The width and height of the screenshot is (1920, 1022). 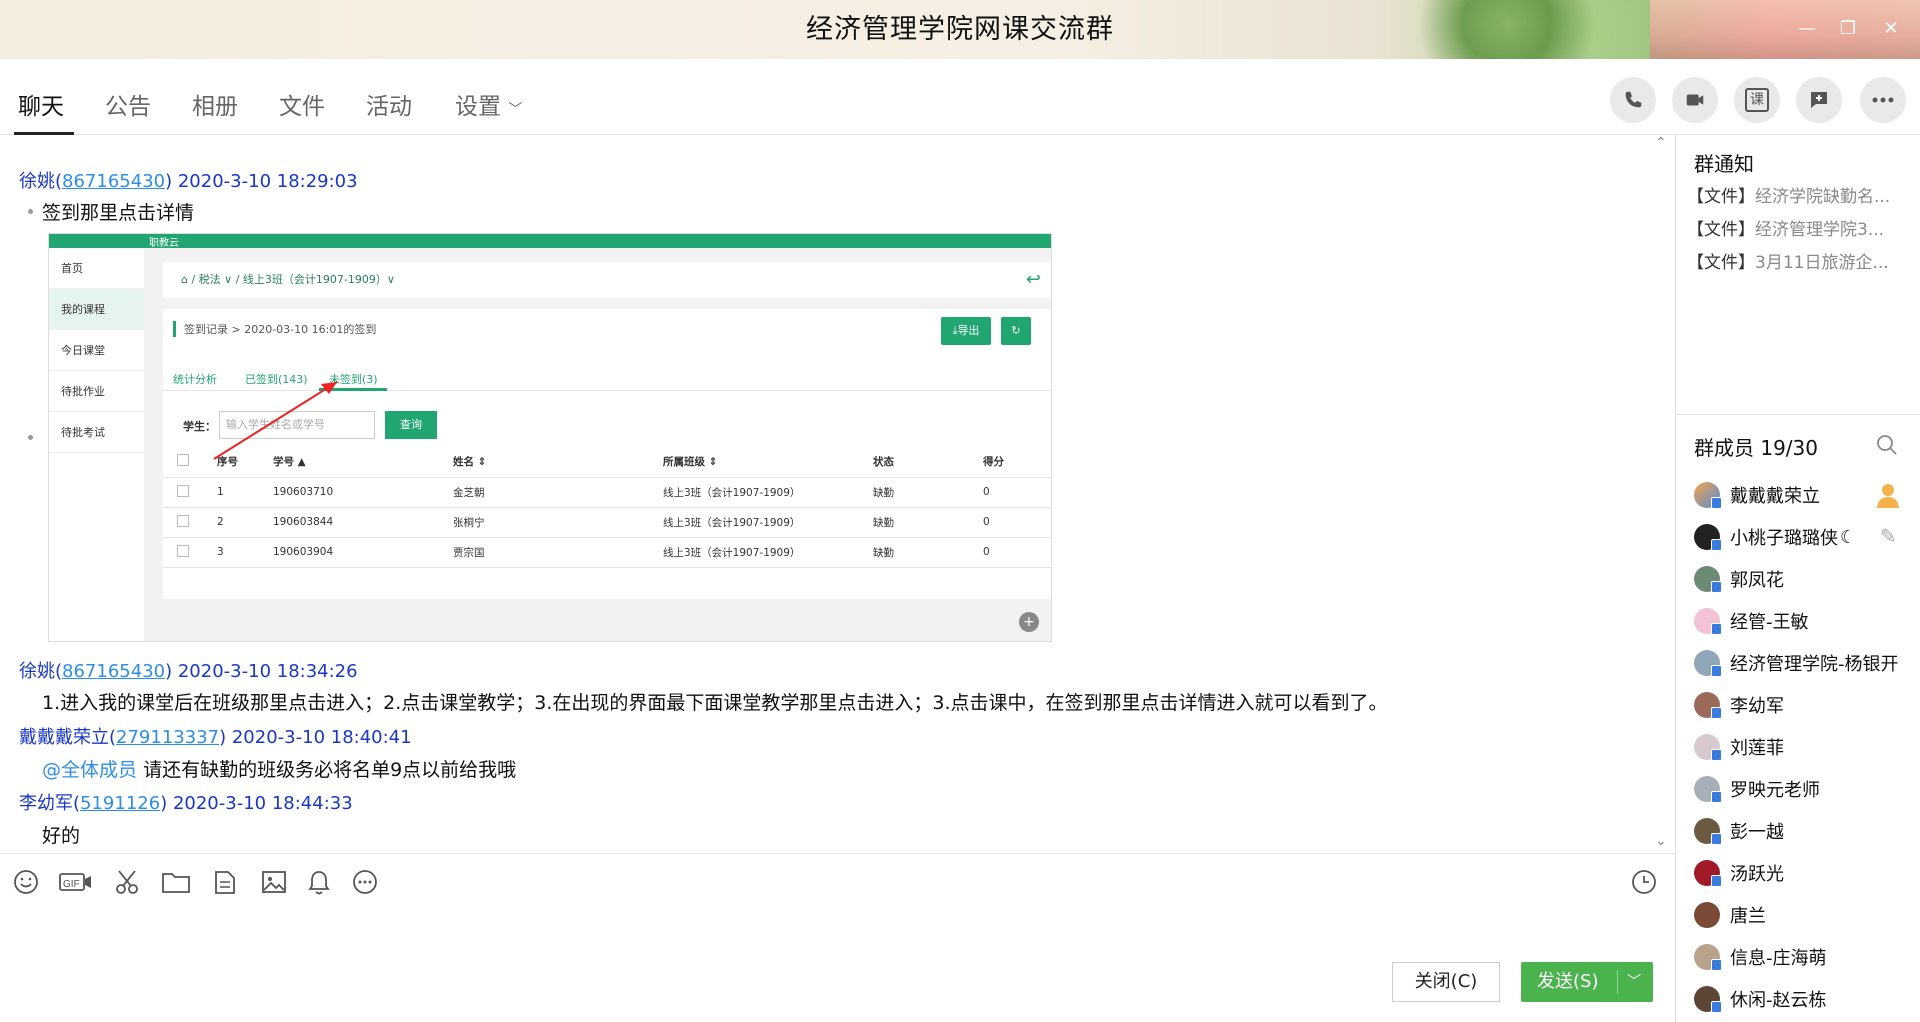 I want to click on member-item: 汤跃光, so click(x=1739, y=873).